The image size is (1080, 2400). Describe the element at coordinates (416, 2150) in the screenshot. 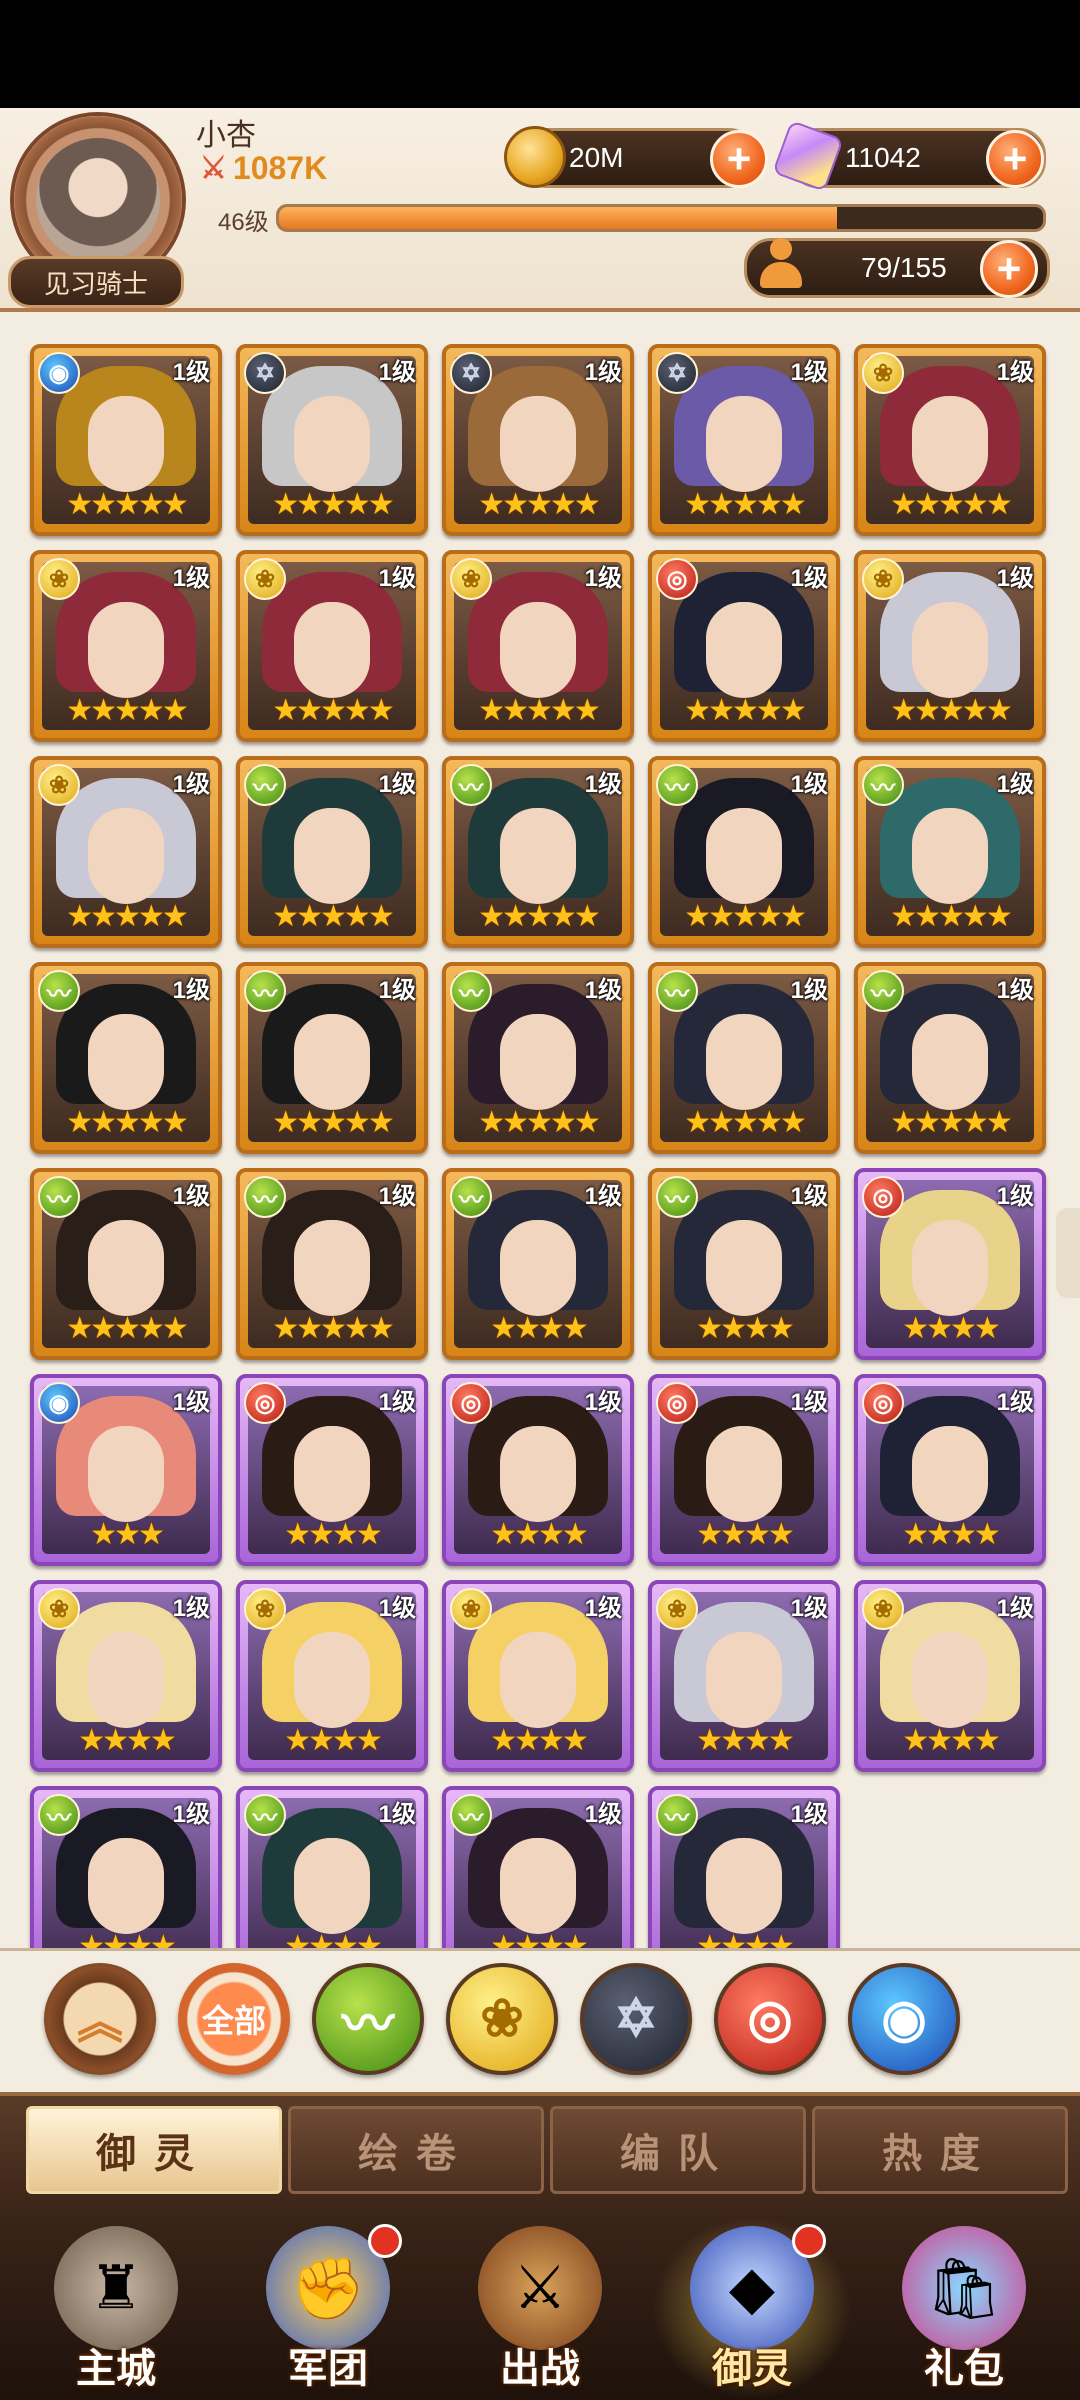

I see `tab-1: 绘卷` at that location.